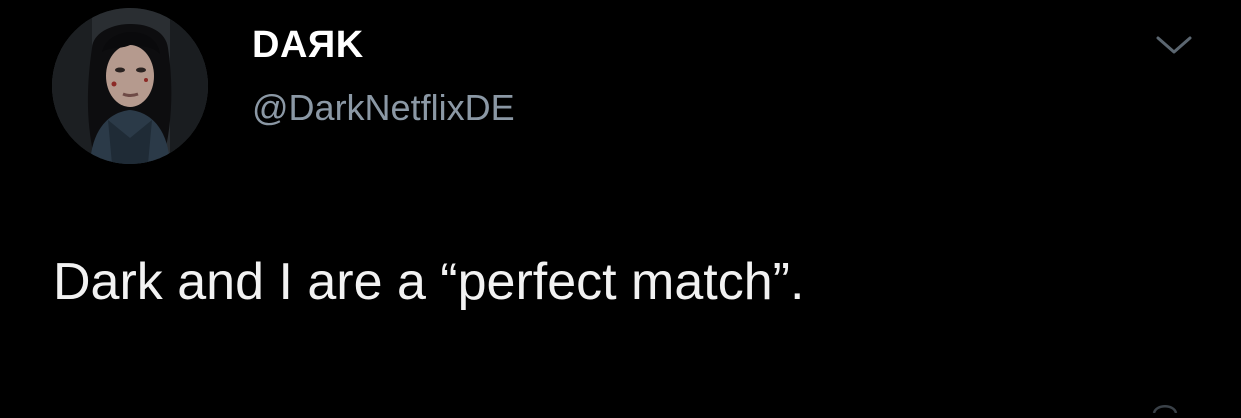 The width and height of the screenshot is (1241, 418). I want to click on avatar-portrait-image, so click(130, 86).